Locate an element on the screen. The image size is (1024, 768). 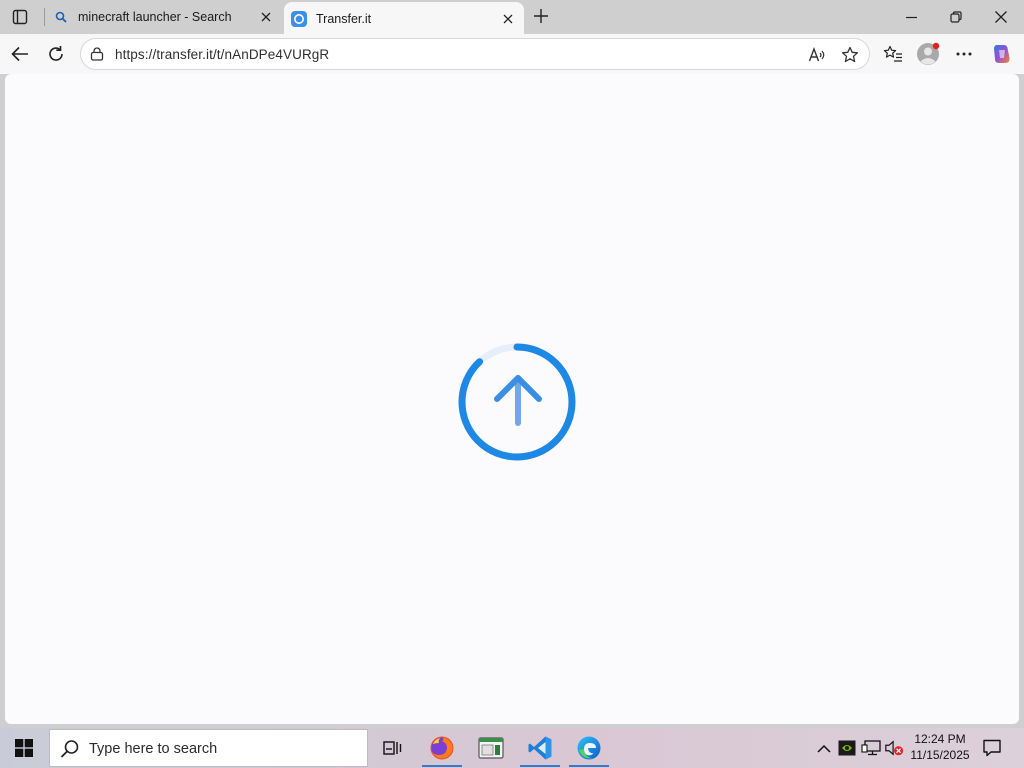
favorites-list-icon is located at coordinates (892, 53).